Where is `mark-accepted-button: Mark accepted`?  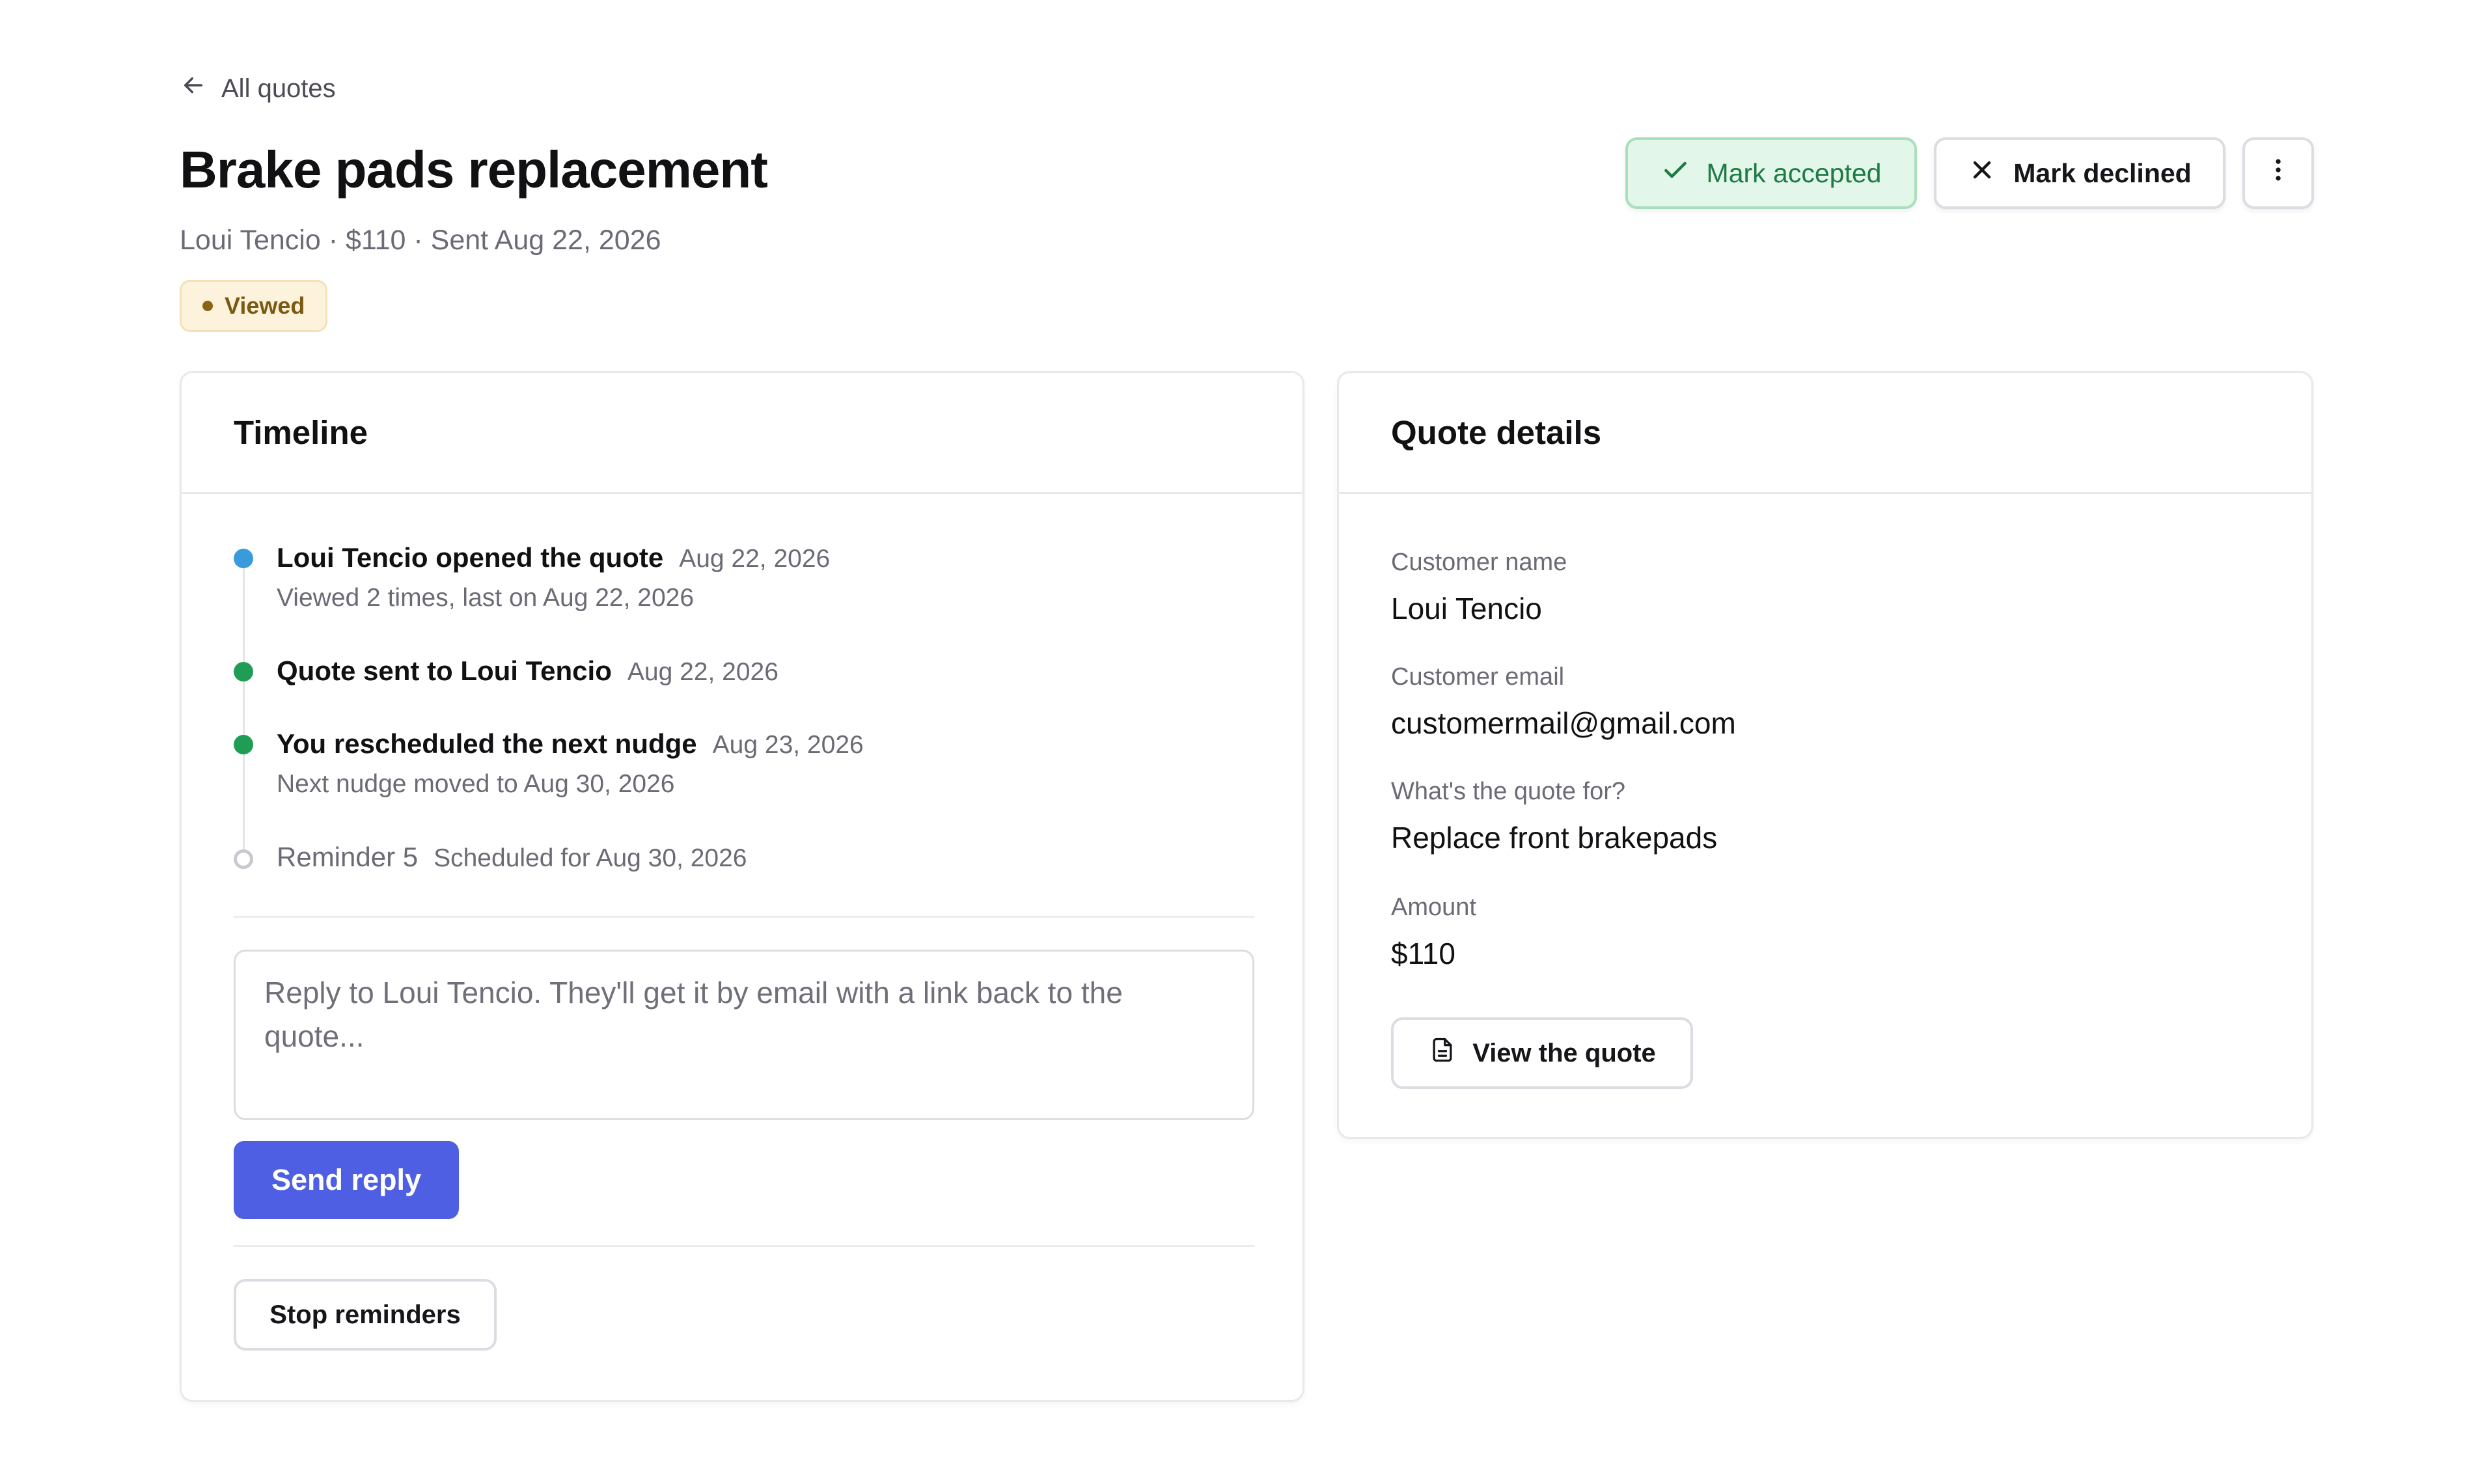
mark-accepted-button: Mark accepted is located at coordinates (1771, 173).